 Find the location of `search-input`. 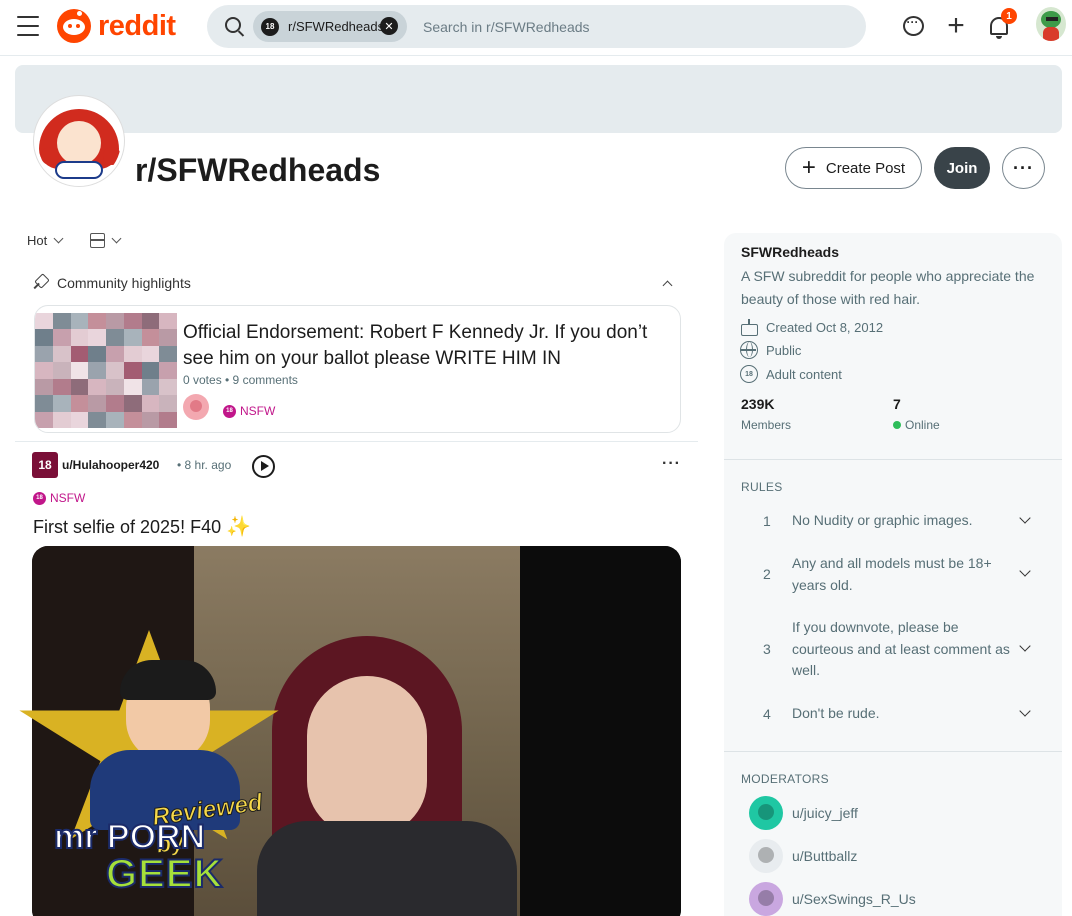

search-input is located at coordinates (633, 27).